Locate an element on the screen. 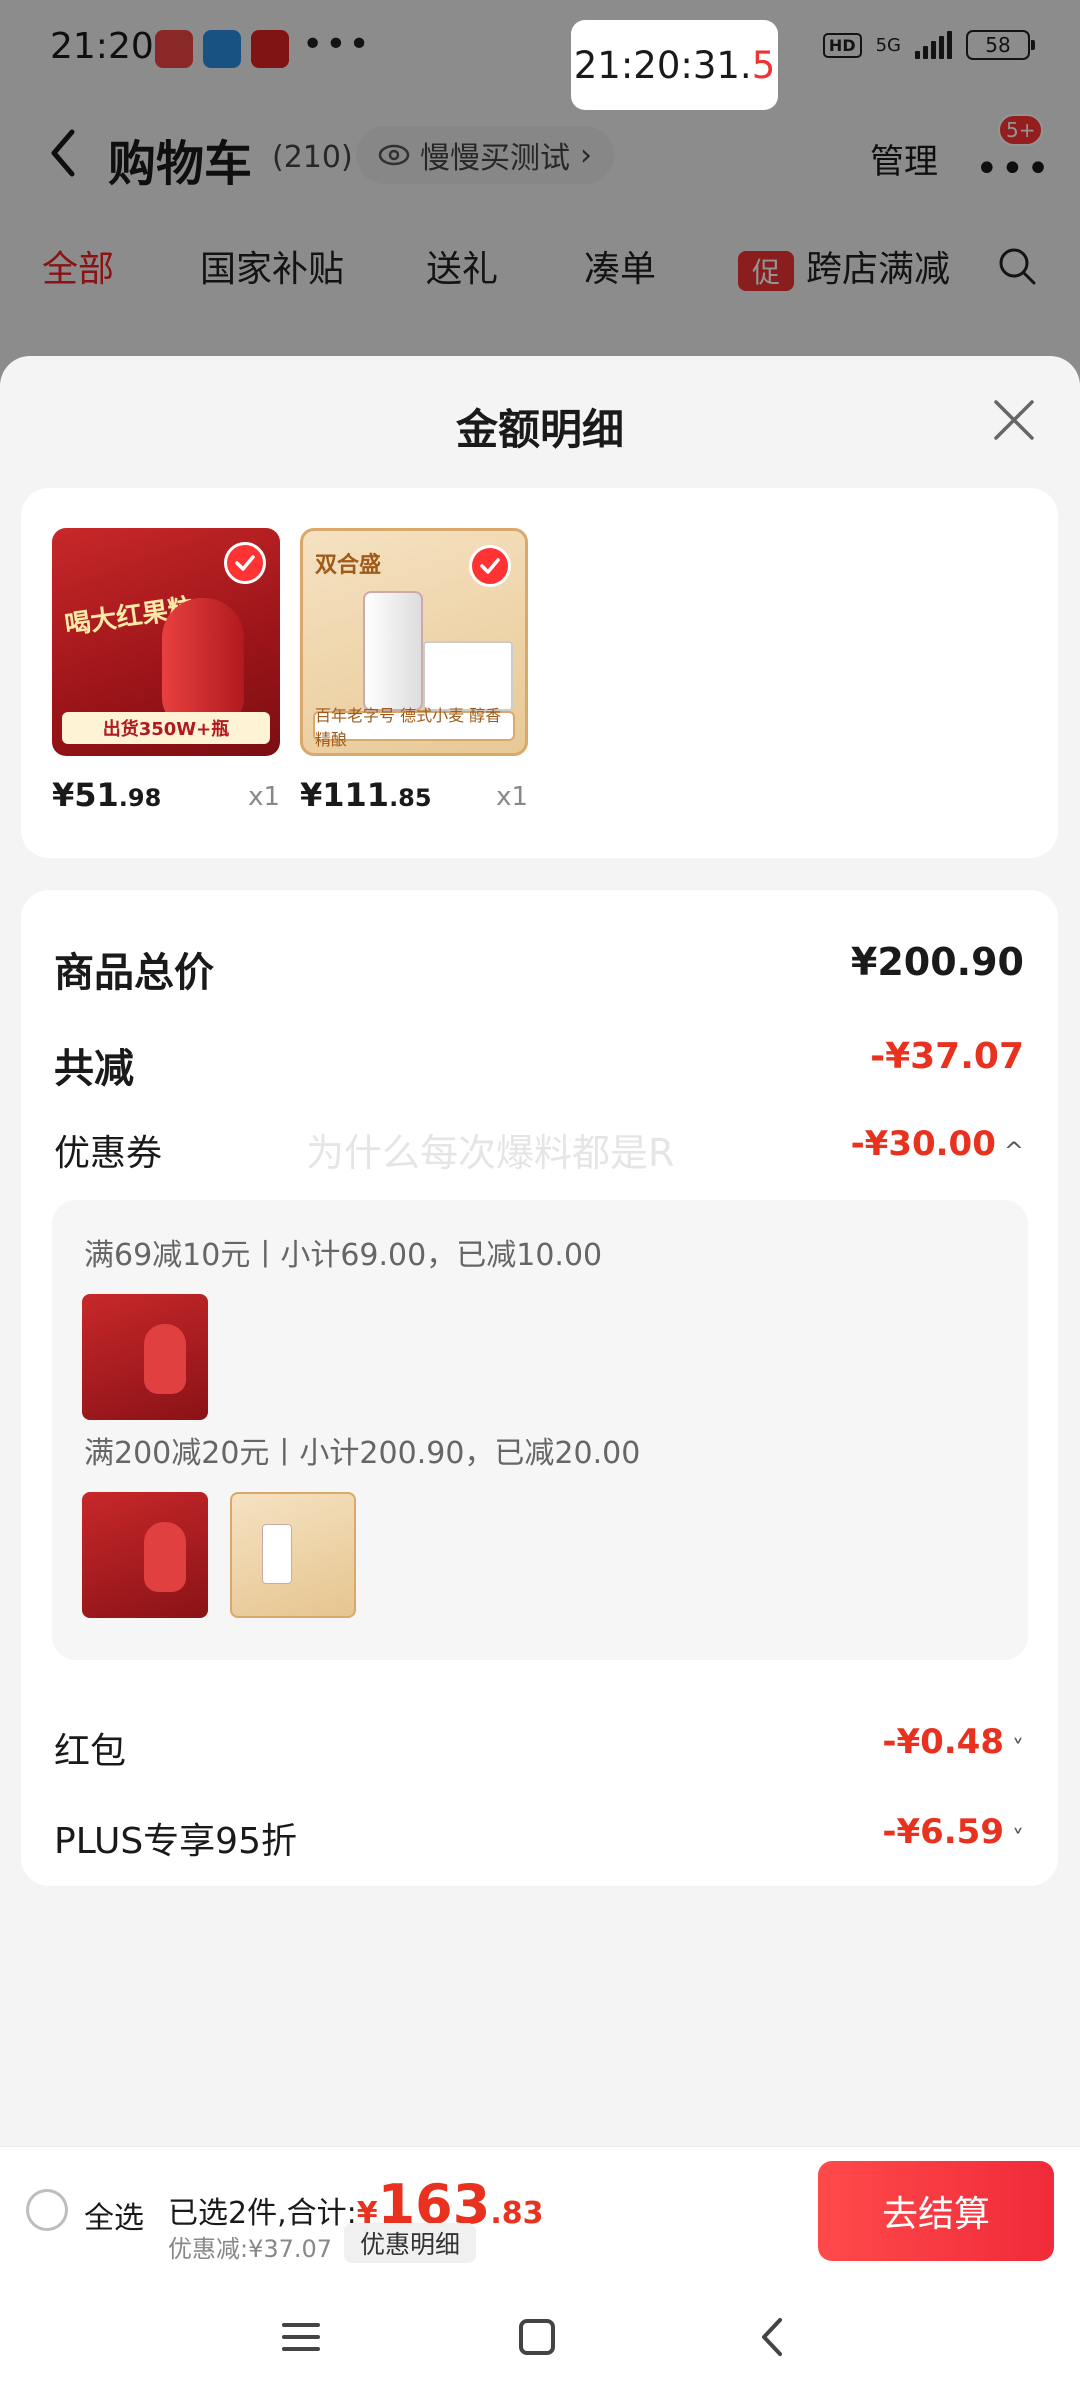 The width and height of the screenshot is (1080, 2400). coupon-value-group: -¥30.00 ^ is located at coordinates (937, 1144).